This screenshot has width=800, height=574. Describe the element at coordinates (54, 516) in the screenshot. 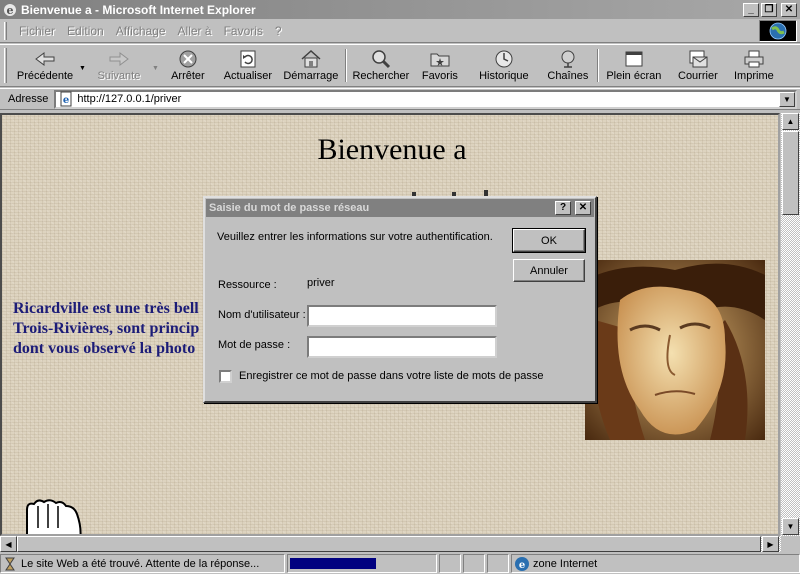

I see `hand-drawing-image` at that location.